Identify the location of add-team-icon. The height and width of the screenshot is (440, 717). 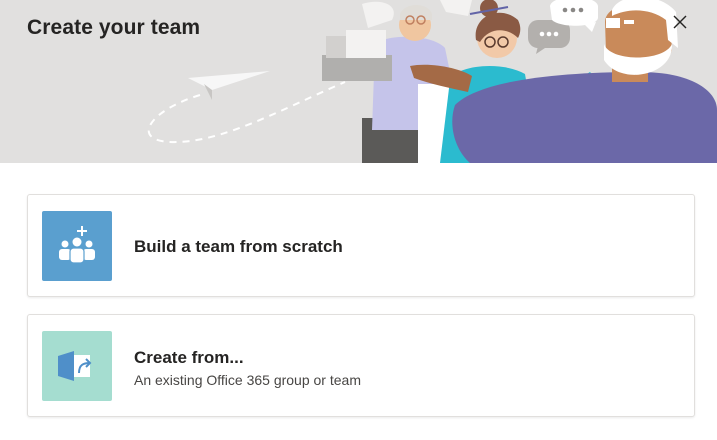
(77, 245).